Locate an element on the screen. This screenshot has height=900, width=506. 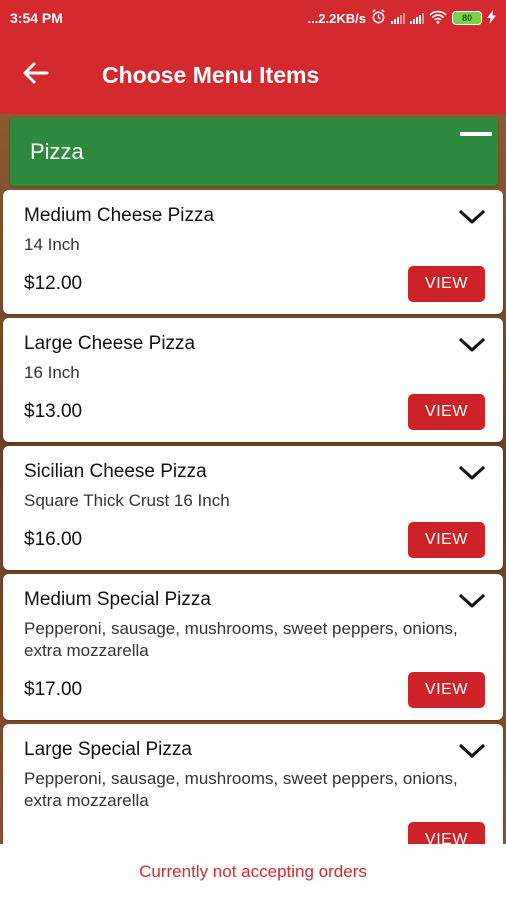
item-price: $13.00 is located at coordinates (53, 411).